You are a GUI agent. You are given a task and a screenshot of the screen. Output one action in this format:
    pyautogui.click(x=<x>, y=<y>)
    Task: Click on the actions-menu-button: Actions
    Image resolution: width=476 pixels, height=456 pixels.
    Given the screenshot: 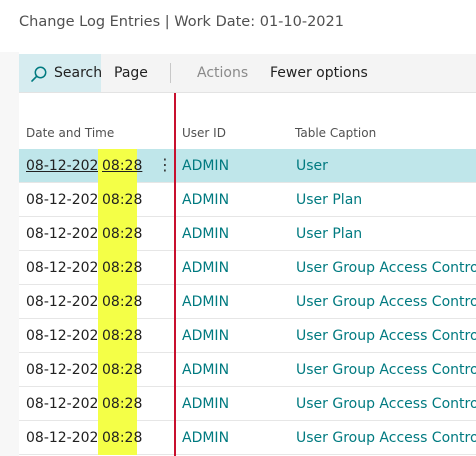 What is the action you would take?
    pyautogui.click(x=222, y=73)
    